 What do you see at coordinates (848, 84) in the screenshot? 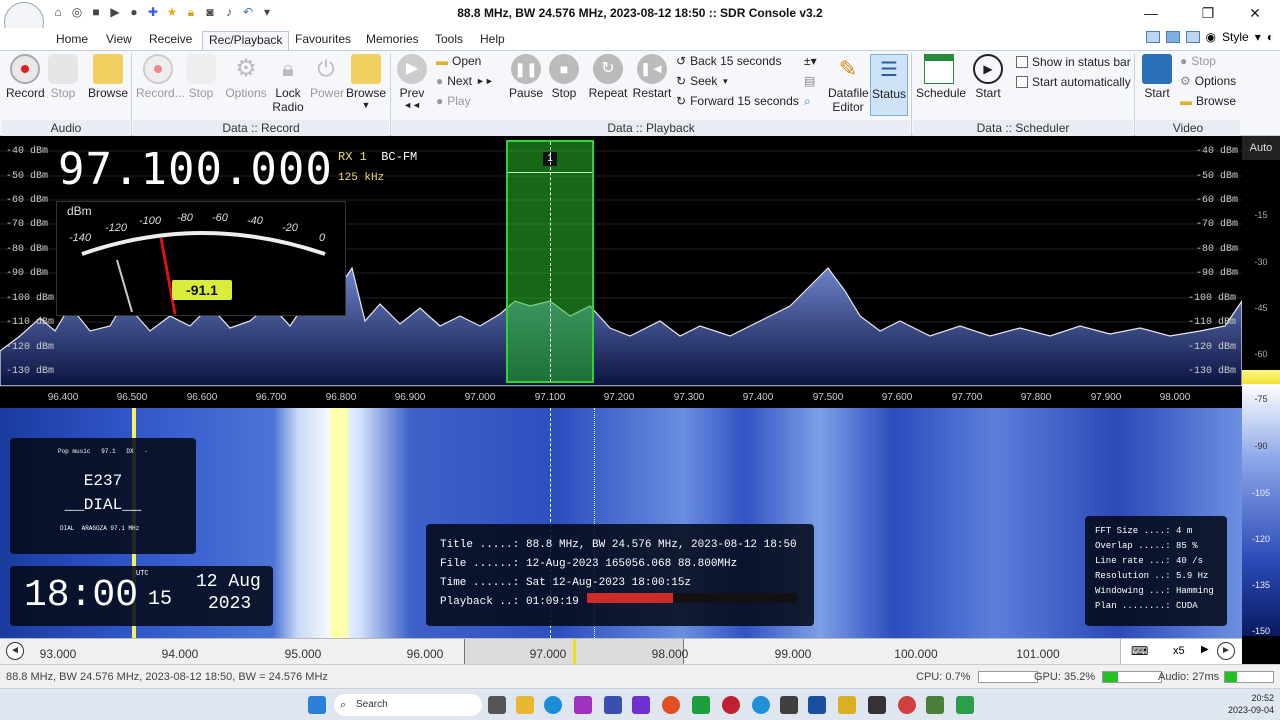
I see `datafile-editor-button: ✎ Datafile Editor` at bounding box center [848, 84].